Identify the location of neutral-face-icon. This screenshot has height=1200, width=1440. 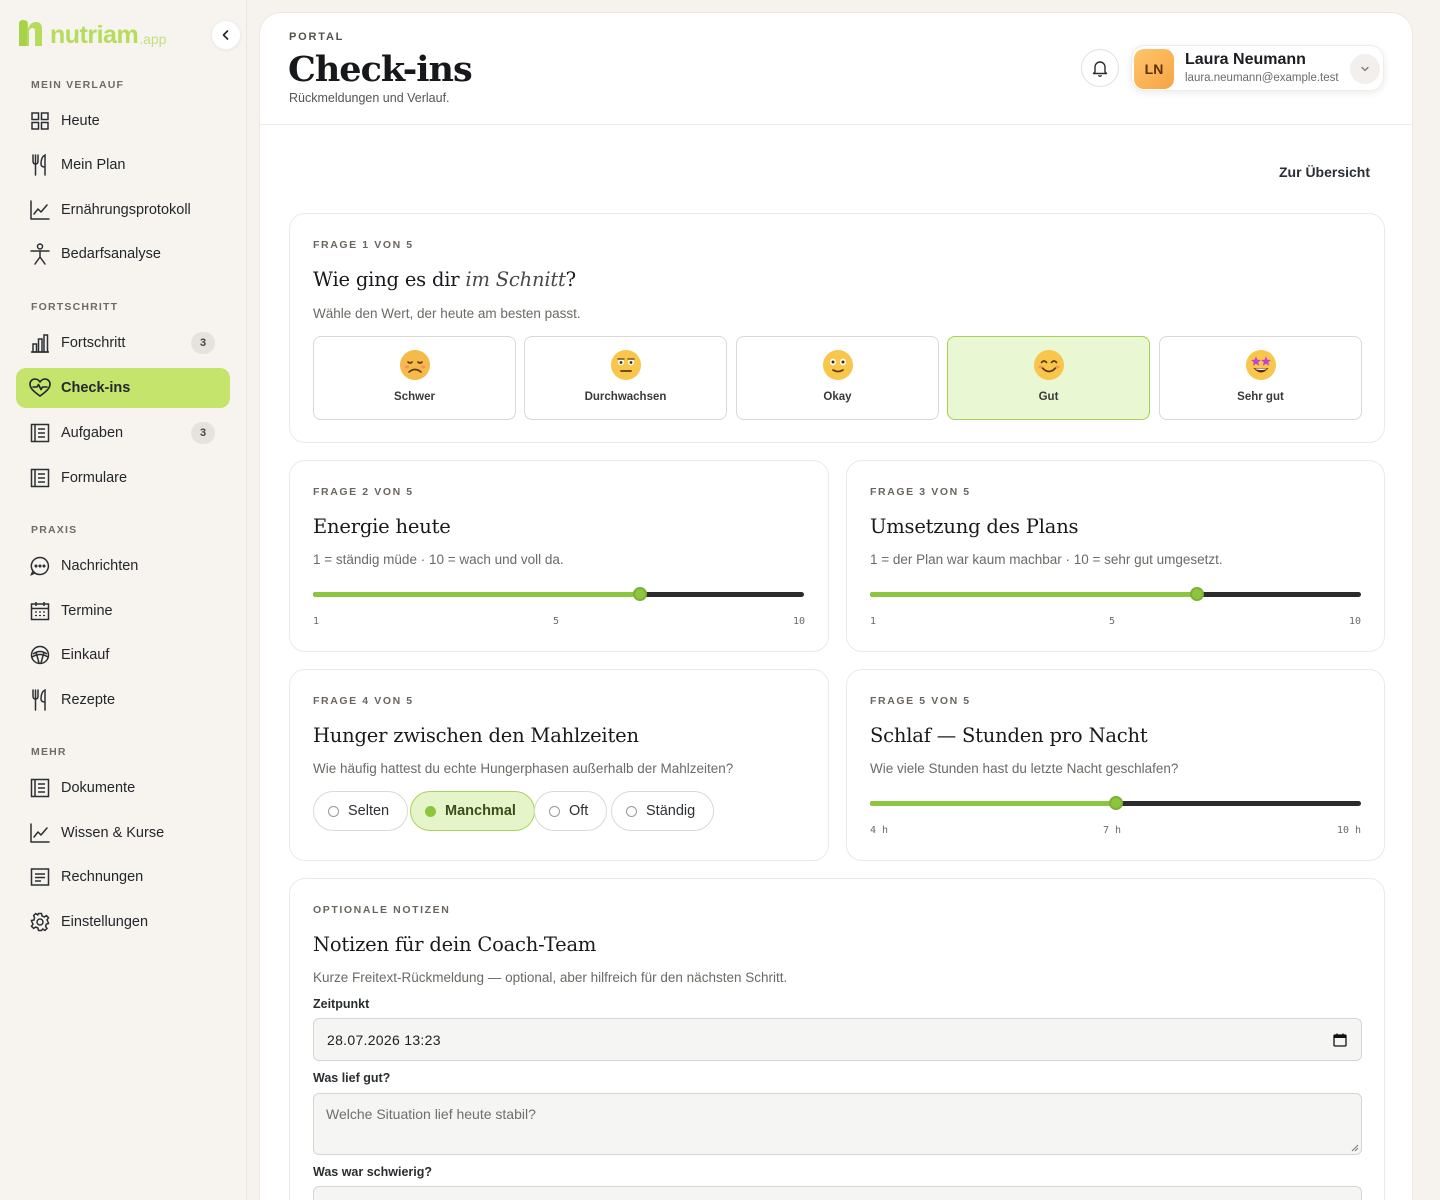
(625, 365).